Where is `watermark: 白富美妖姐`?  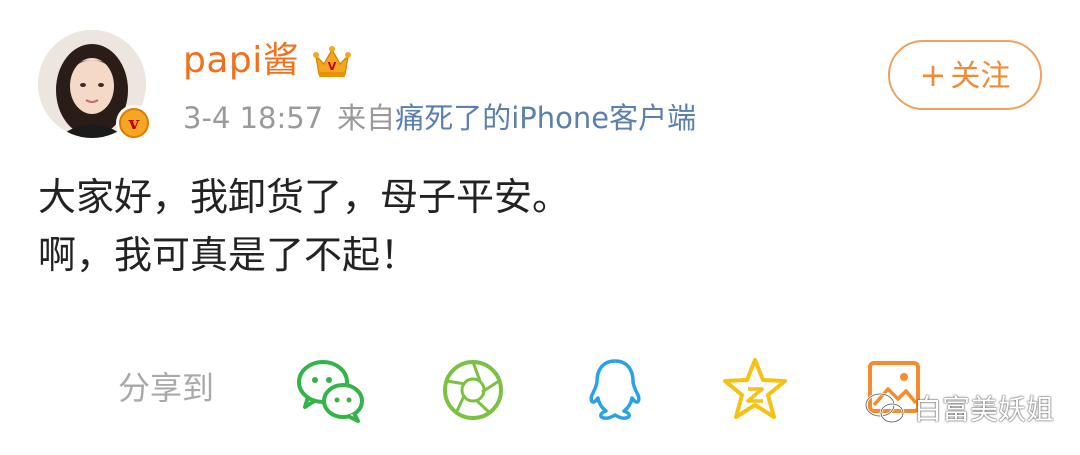
watermark: 白富美妖姐 is located at coordinates (959, 408).